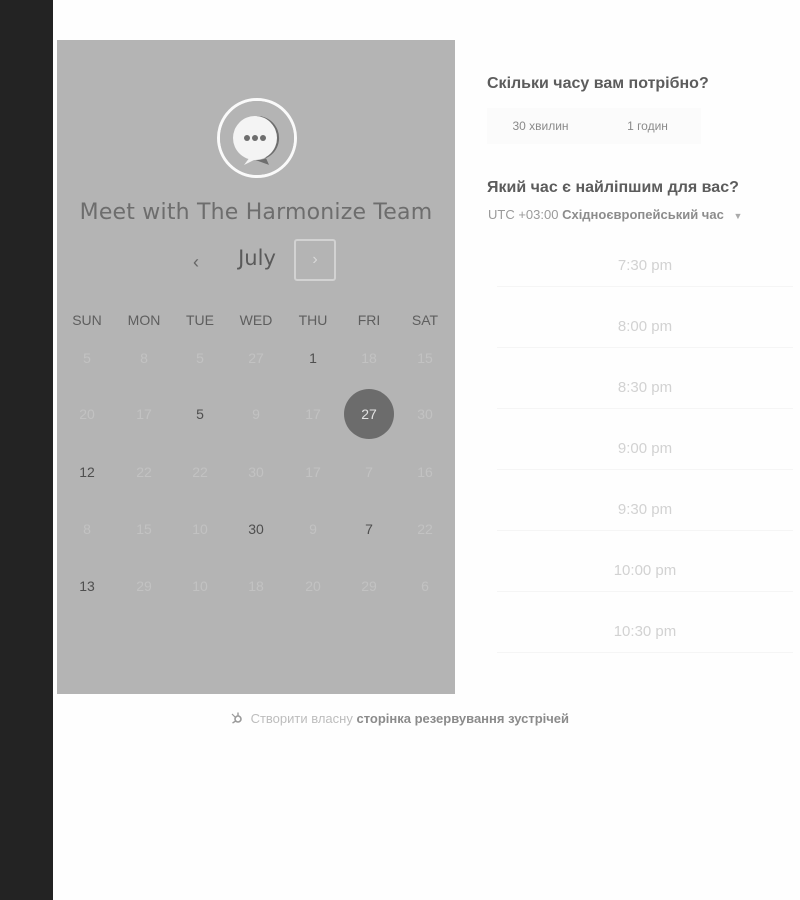 Image resolution: width=800 pixels, height=900 pixels. I want to click on calendar-day: 1, so click(313, 358).